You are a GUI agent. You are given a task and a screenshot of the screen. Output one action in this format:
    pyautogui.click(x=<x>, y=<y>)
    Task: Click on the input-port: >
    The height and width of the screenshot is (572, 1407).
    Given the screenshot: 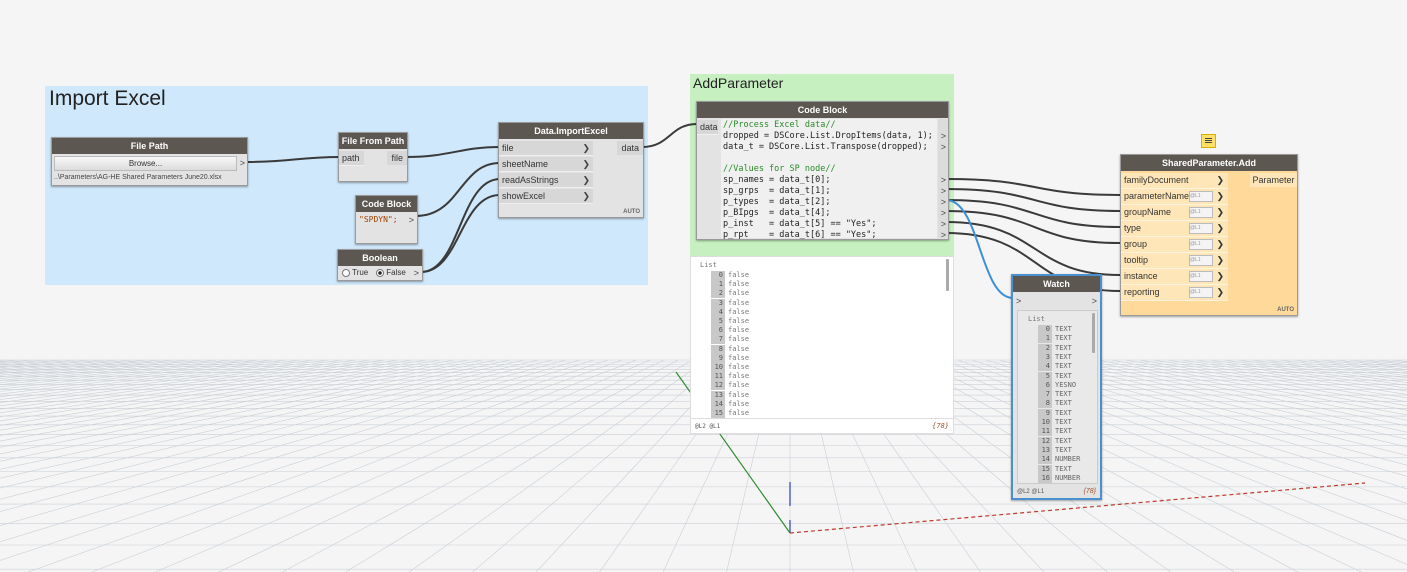 What is the action you would take?
    pyautogui.click(x=1018, y=301)
    